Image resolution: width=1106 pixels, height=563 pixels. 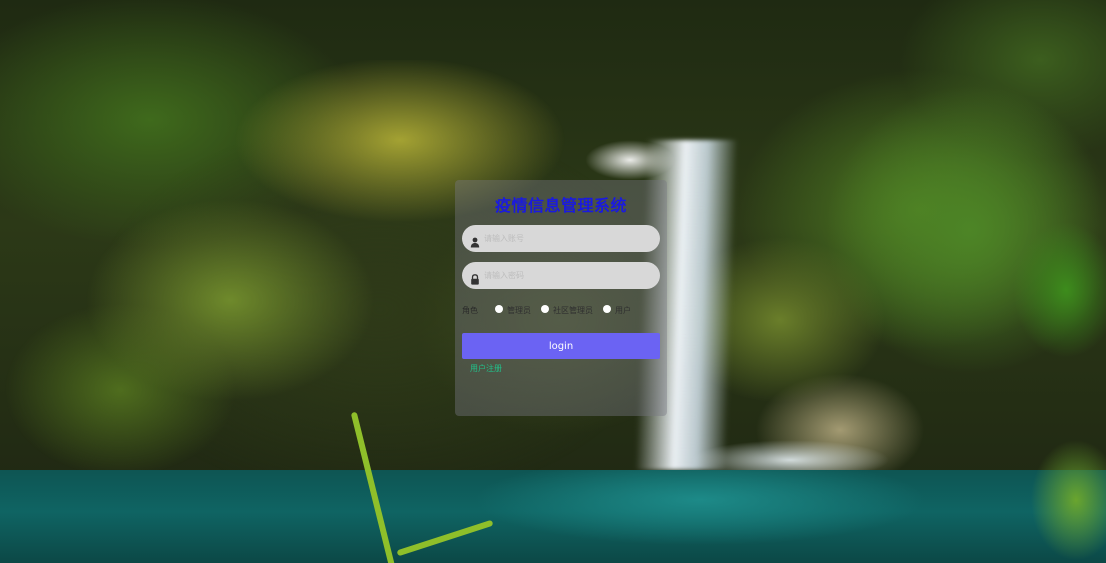 I want to click on login-panel: 疫情信息管理系统 角色 管理员 社区管理员, so click(x=561, y=298).